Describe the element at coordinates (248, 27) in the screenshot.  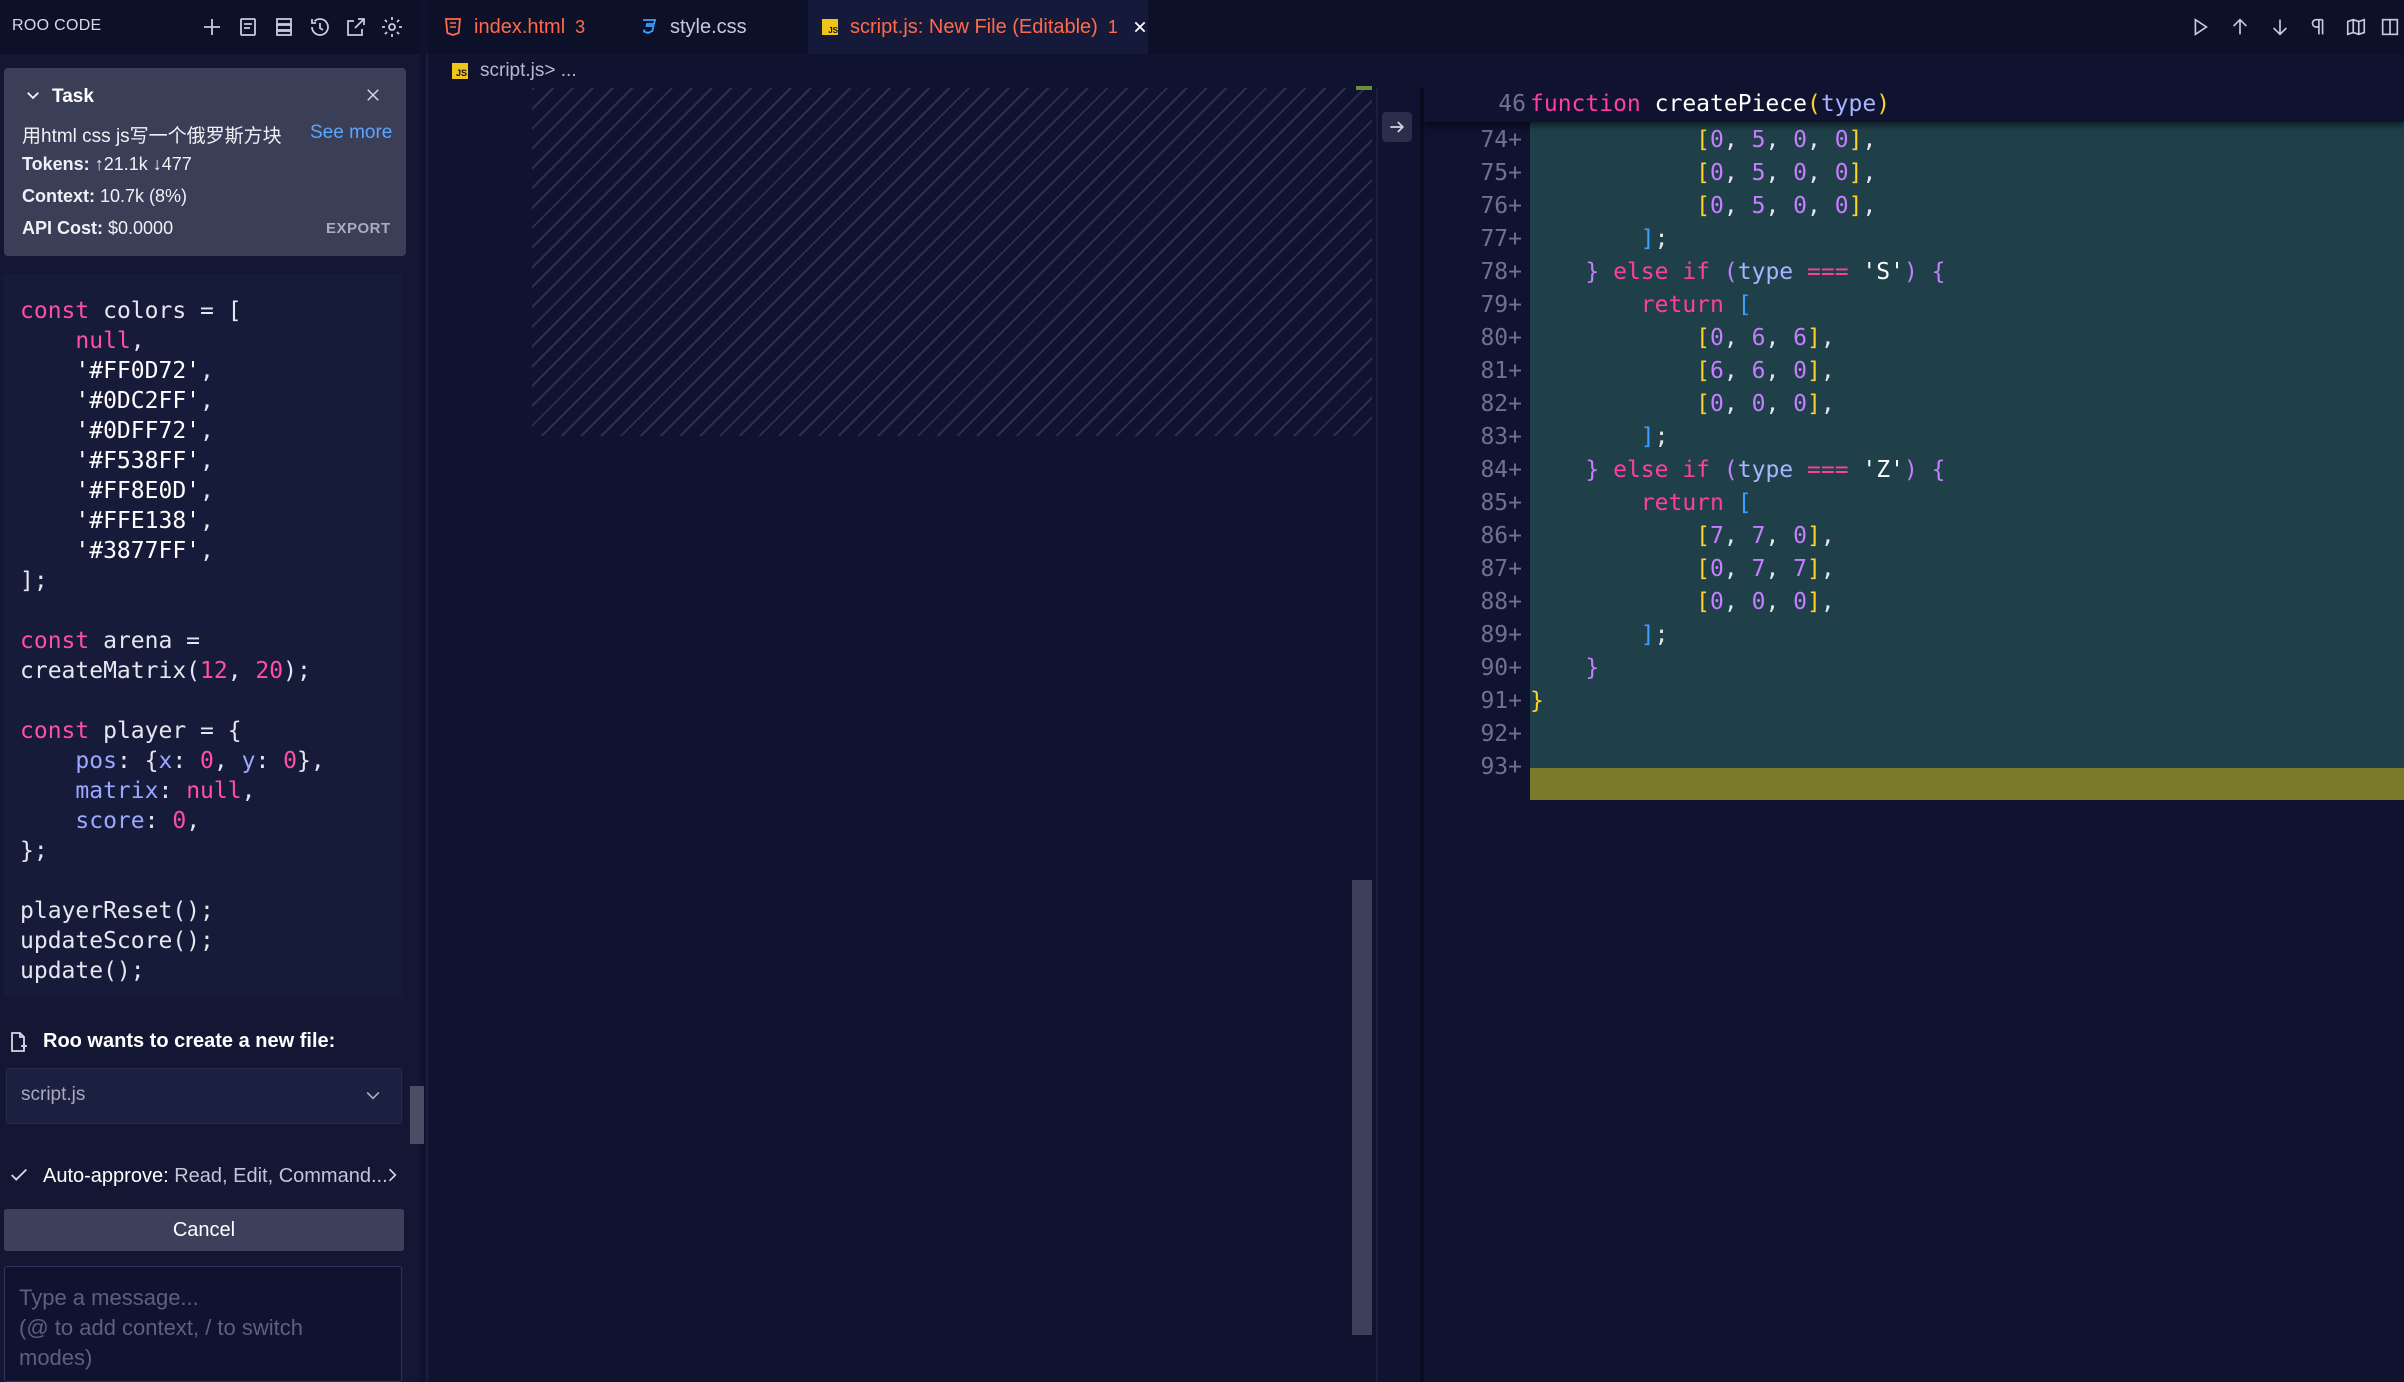
I see `notes-icon` at that location.